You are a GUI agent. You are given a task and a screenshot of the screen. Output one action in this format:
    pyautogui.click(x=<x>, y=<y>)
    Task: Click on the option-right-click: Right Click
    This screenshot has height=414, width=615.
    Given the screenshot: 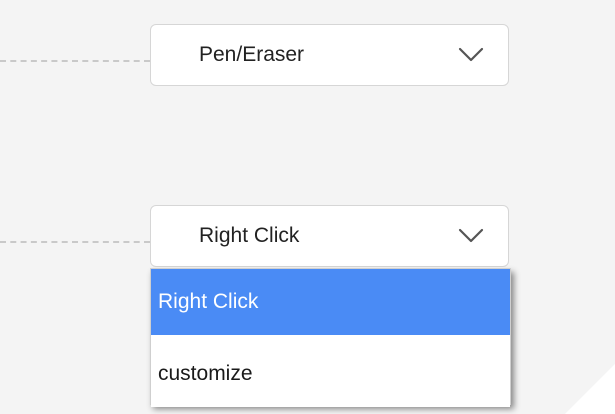 What is the action you would take?
    pyautogui.click(x=330, y=302)
    